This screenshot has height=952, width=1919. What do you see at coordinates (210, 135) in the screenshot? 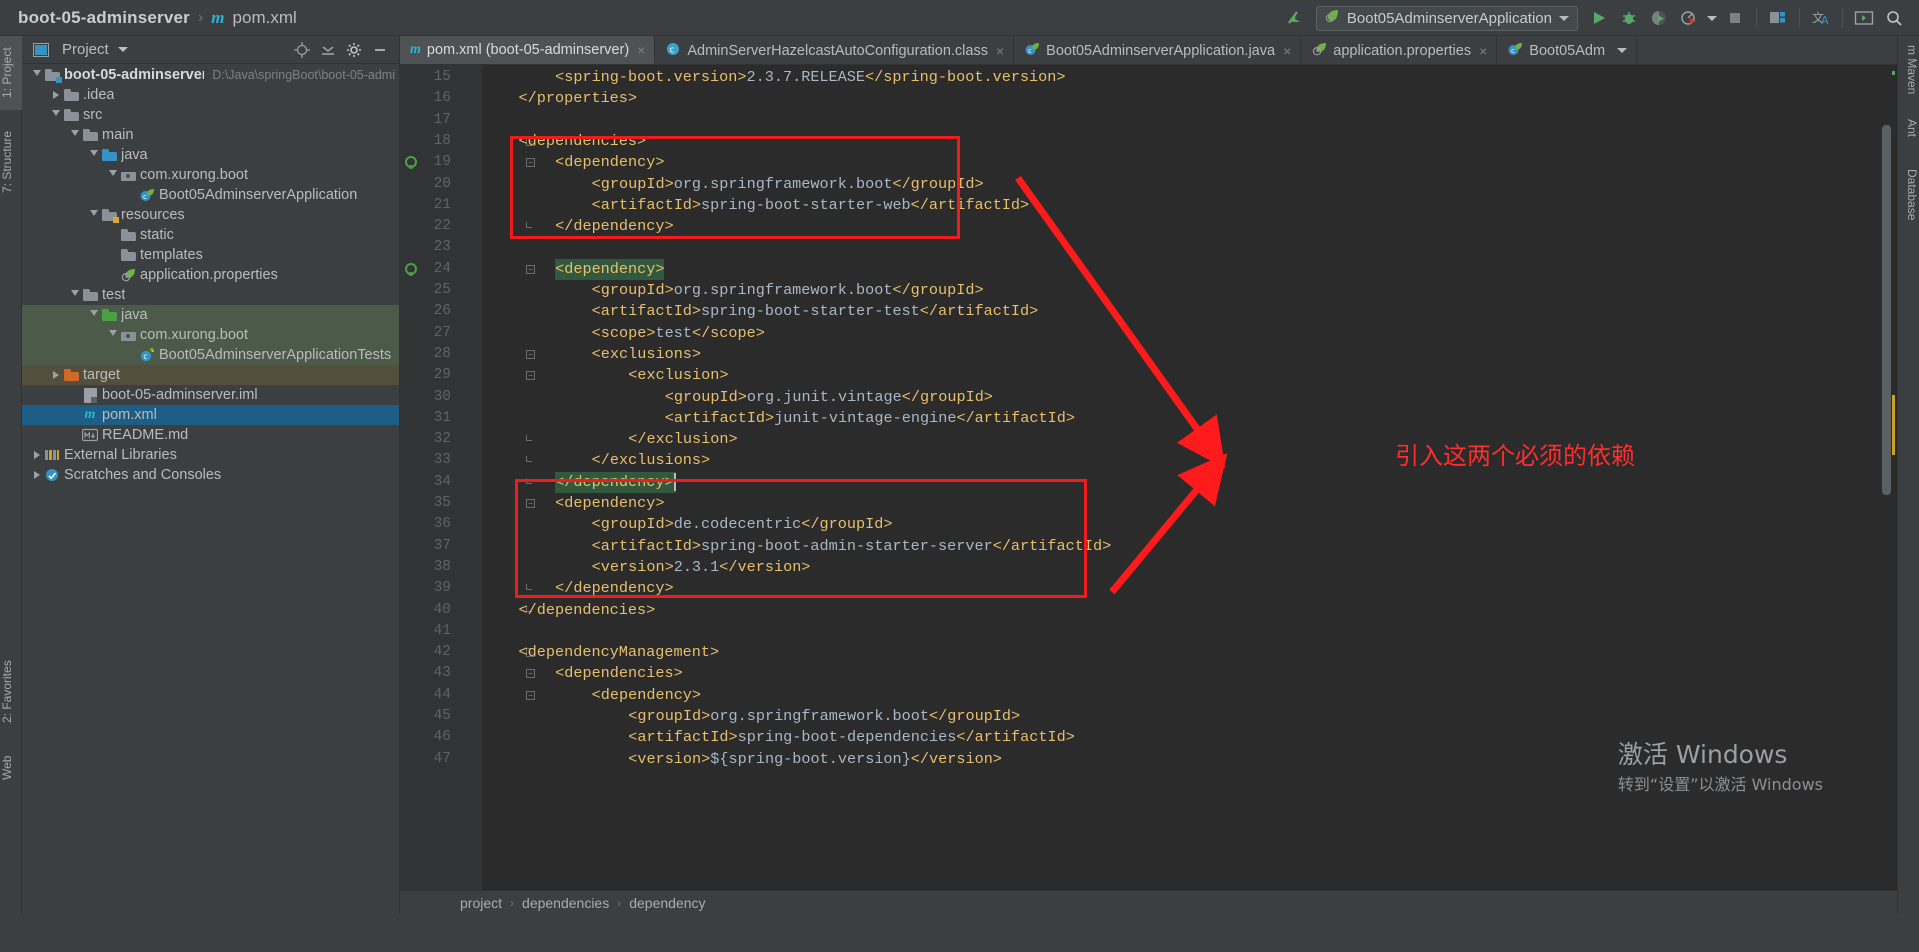
I see `tree-row: main` at bounding box center [210, 135].